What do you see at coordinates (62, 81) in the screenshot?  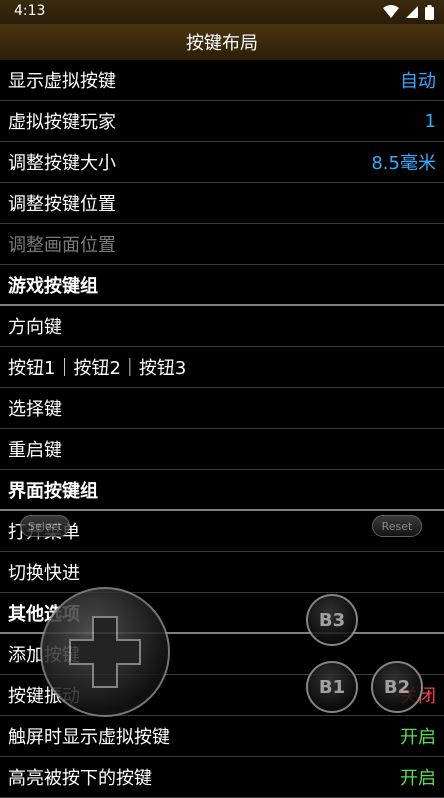 I see `settings-row-label: 显示虚拟按键` at bounding box center [62, 81].